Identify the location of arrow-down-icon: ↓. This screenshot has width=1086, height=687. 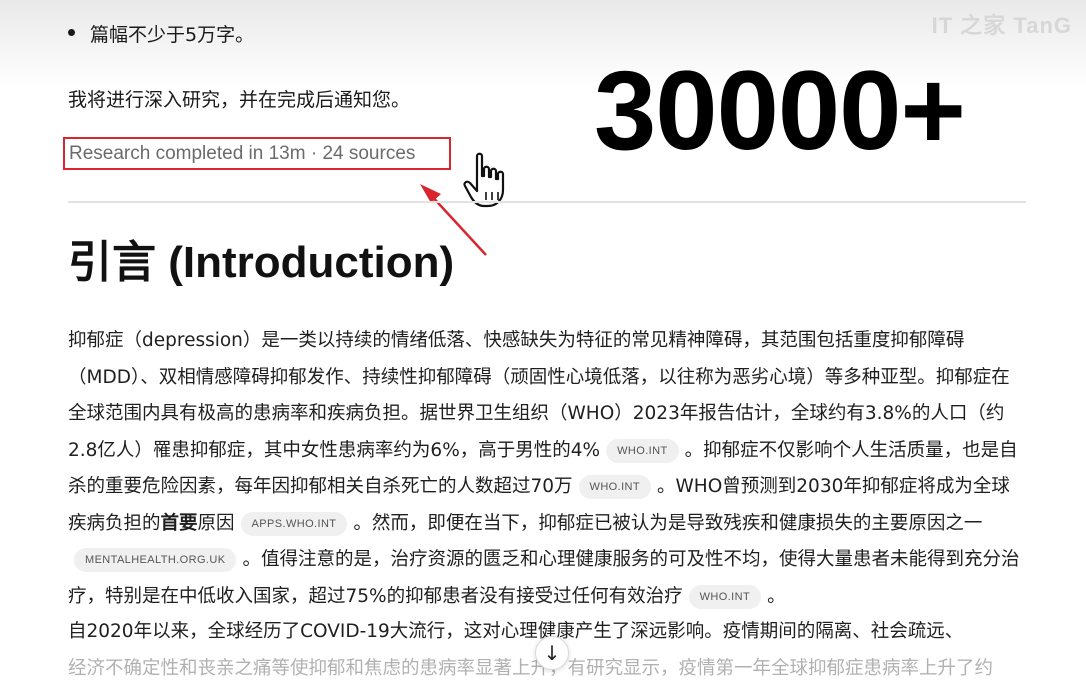
(552, 653).